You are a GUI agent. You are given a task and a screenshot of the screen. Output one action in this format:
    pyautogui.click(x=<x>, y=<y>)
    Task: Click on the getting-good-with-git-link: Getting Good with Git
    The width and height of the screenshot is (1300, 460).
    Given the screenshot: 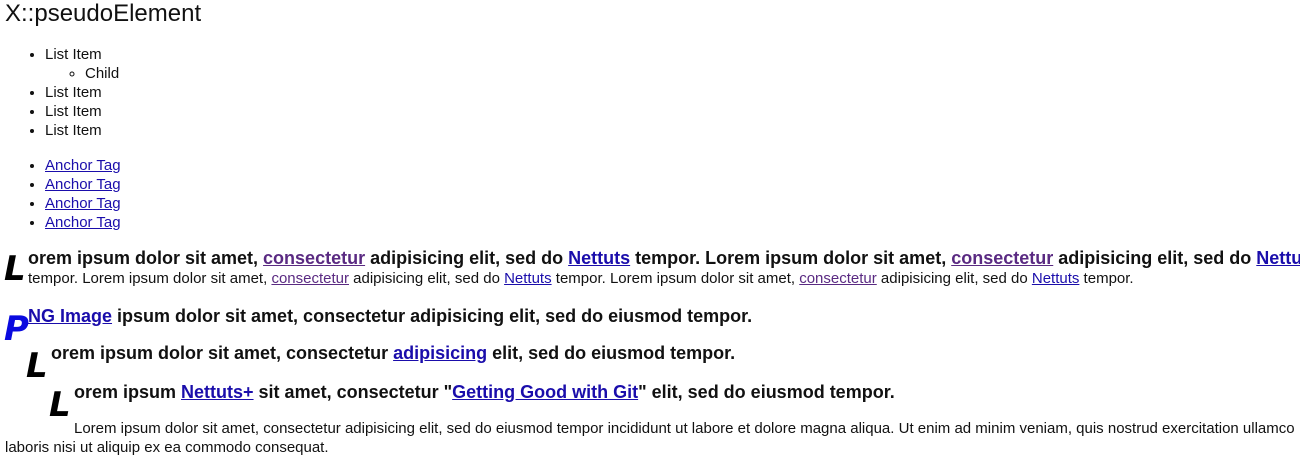 What is the action you would take?
    pyautogui.click(x=545, y=392)
    